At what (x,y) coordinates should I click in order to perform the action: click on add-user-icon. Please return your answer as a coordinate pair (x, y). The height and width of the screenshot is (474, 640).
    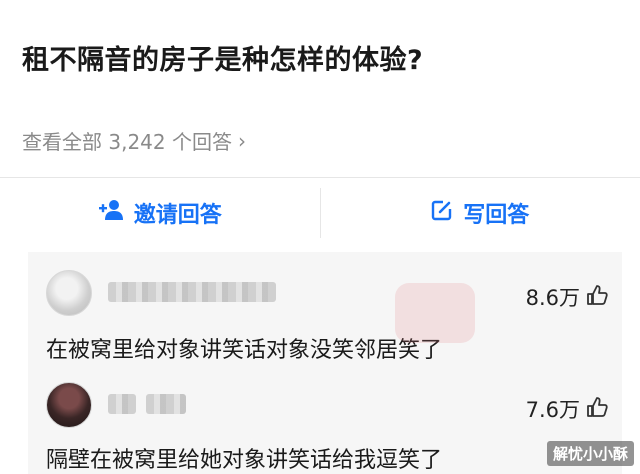
    Looking at the image, I should click on (111, 213).